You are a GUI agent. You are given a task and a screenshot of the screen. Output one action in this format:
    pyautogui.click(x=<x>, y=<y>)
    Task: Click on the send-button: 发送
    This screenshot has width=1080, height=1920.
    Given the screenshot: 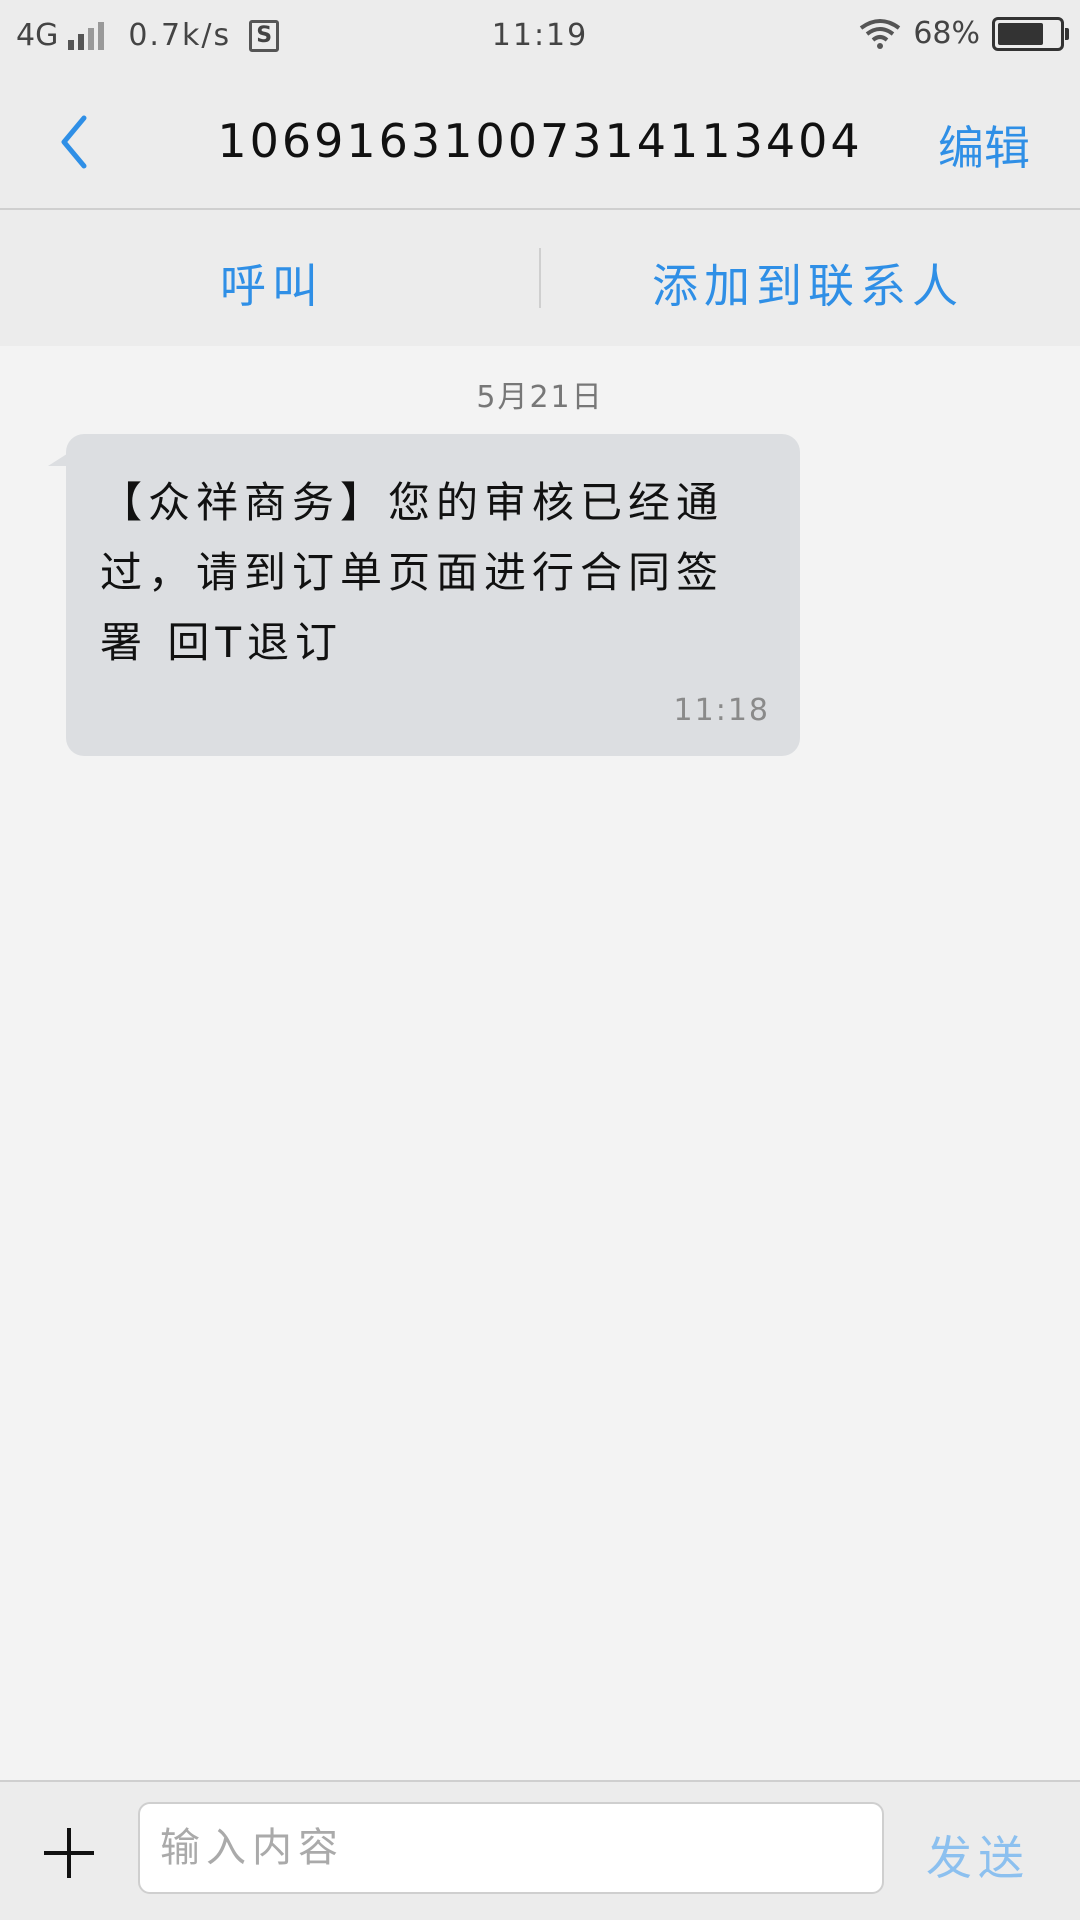 What is the action you would take?
    pyautogui.click(x=978, y=1855)
    